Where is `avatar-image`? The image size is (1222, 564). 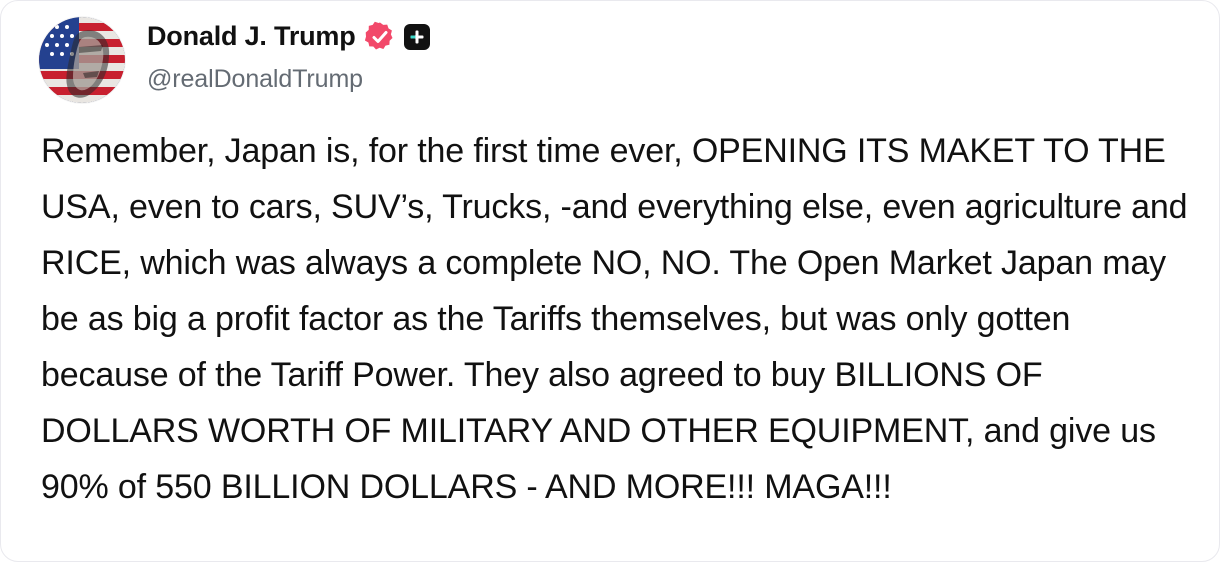 avatar-image is located at coordinates (82, 60).